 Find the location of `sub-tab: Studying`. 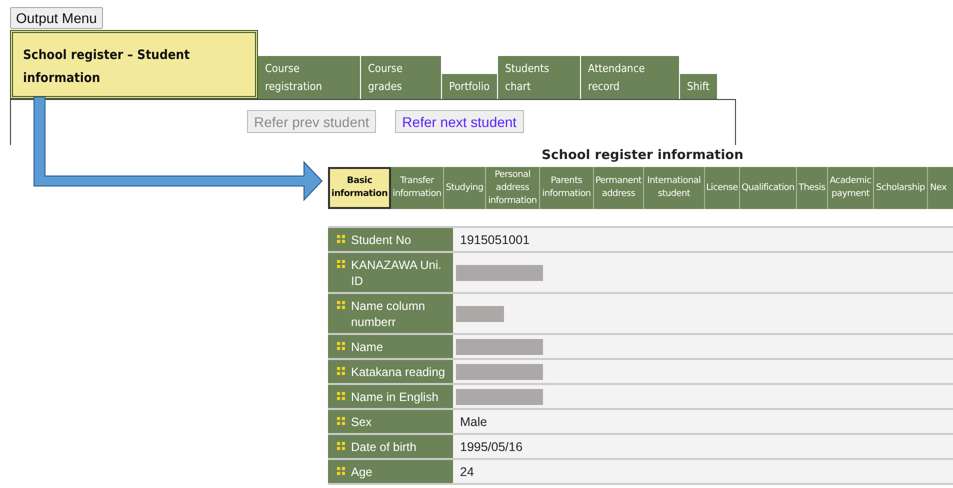

sub-tab: Studying is located at coordinates (465, 188).